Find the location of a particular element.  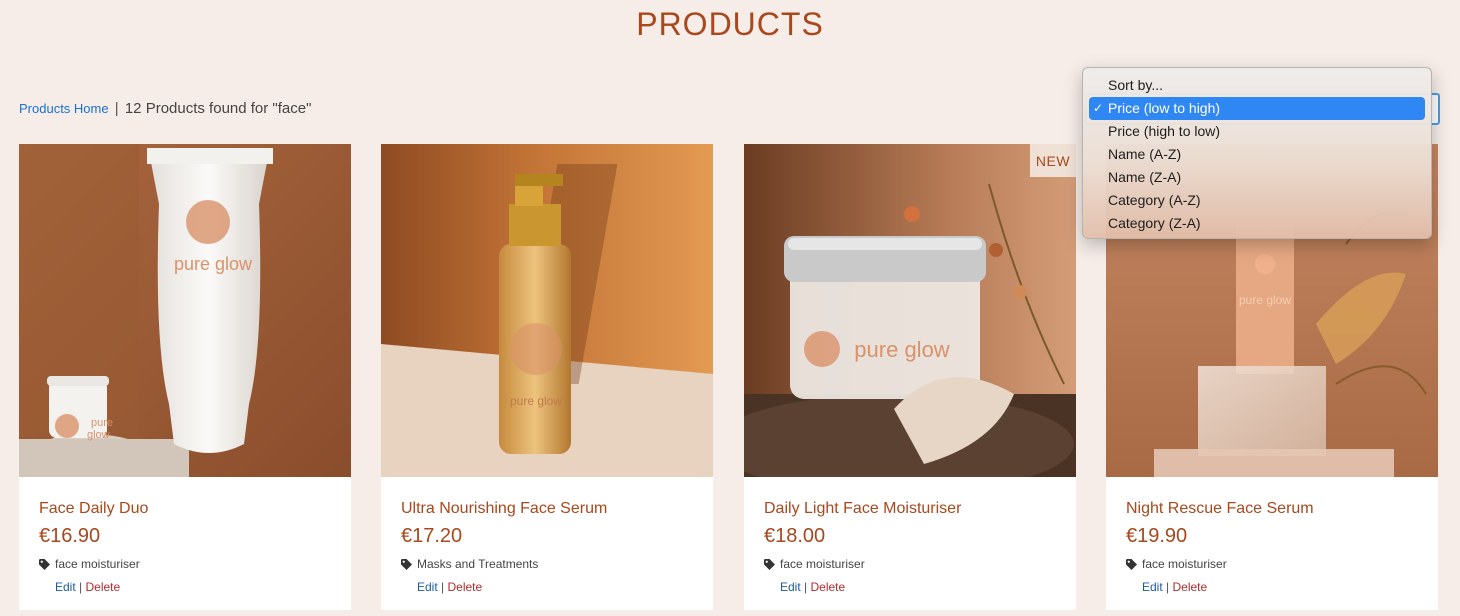

sort-option-name-asc: Name (A-Z) is located at coordinates (1257, 154).